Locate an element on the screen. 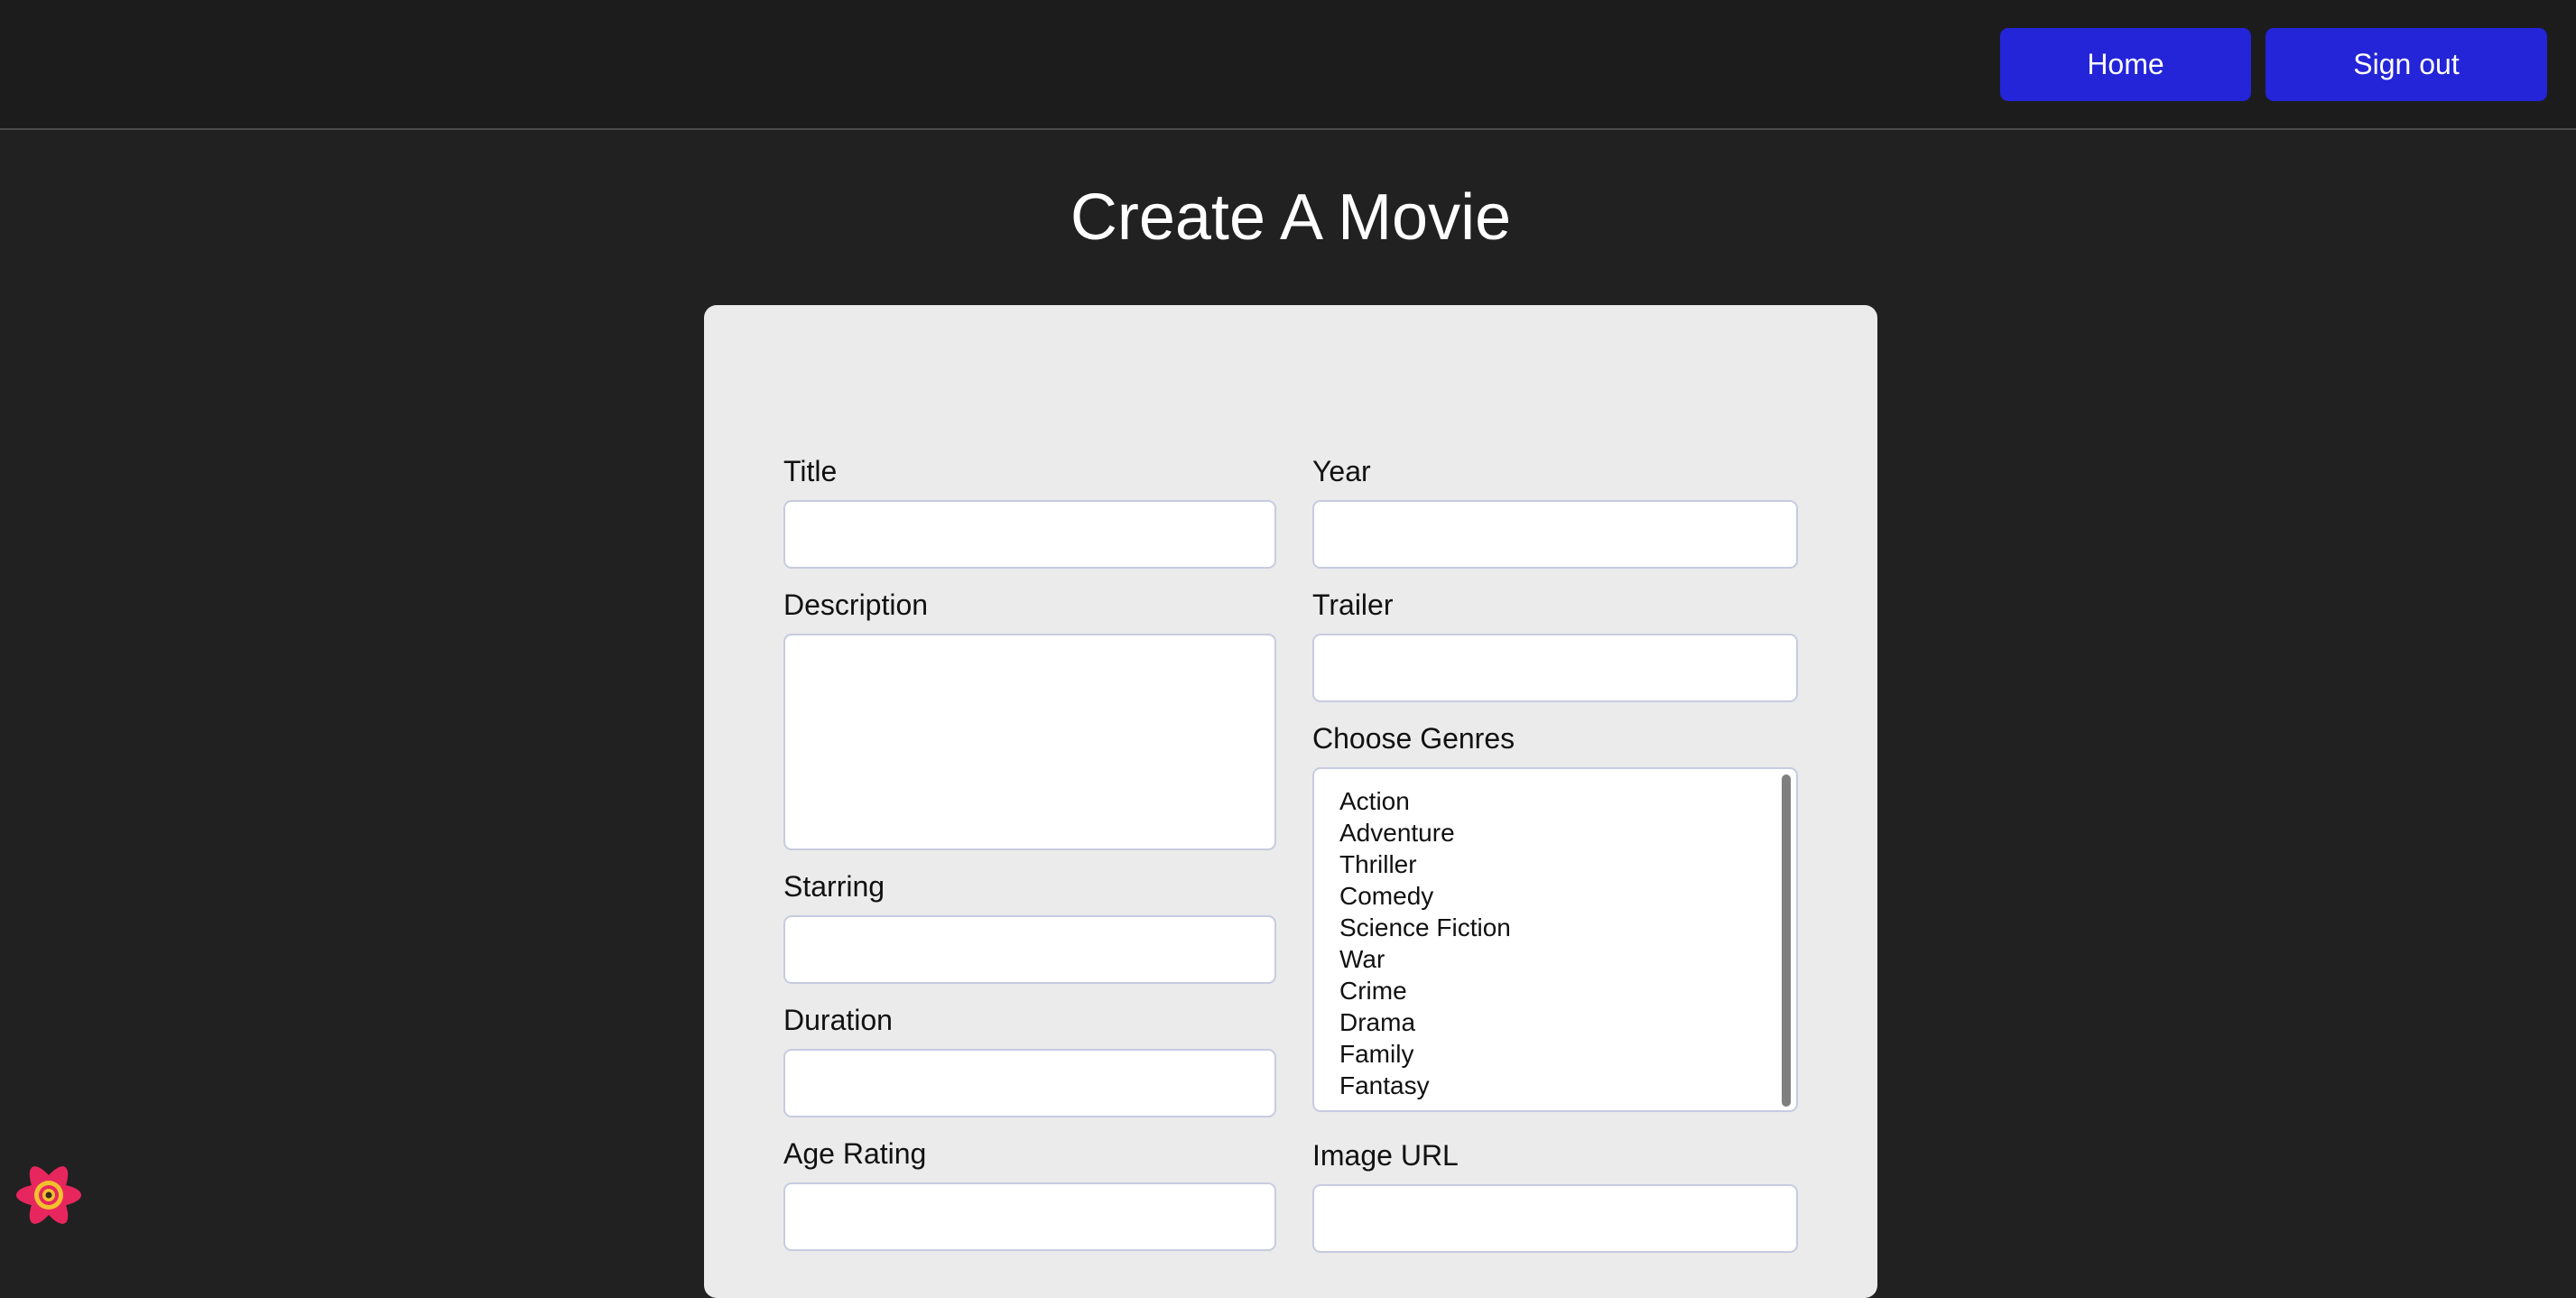 The width and height of the screenshot is (2576, 1298). genre-option: Comedy is located at coordinates (1567, 896).